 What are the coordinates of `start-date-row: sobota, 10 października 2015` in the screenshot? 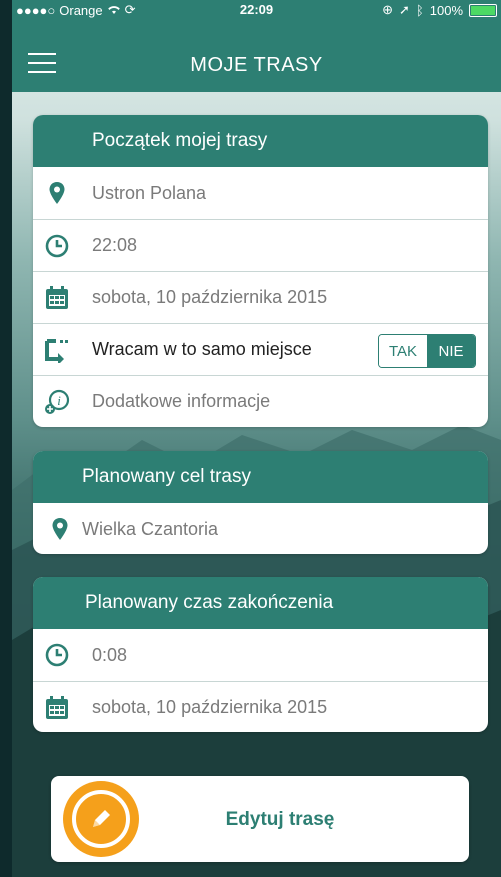 It's located at (260, 297).